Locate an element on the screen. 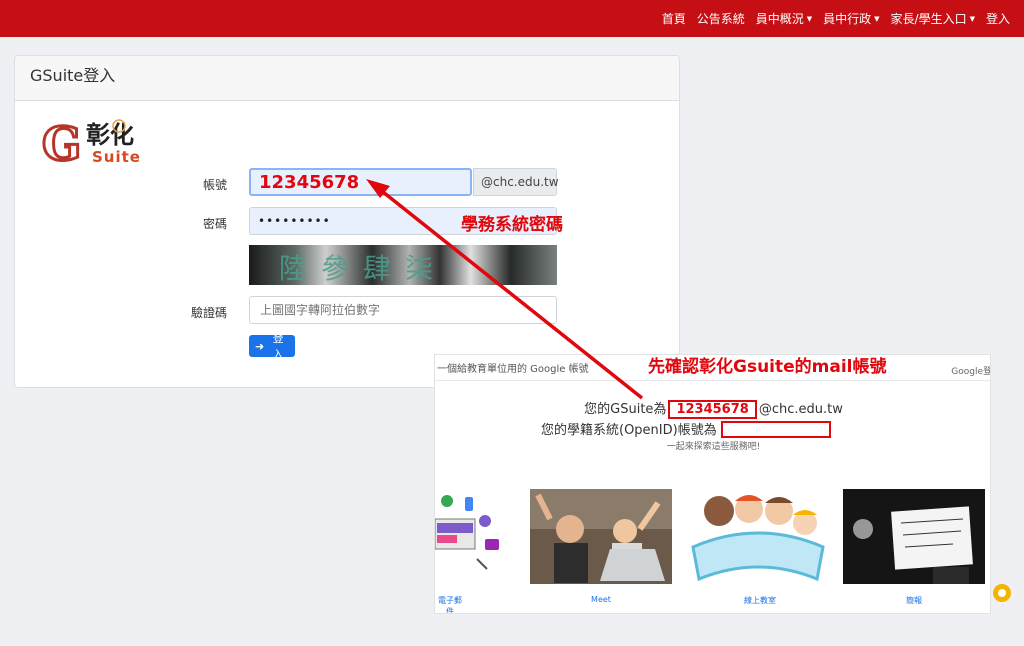  tile-label-slides: 簡報 is located at coordinates (914, 600).